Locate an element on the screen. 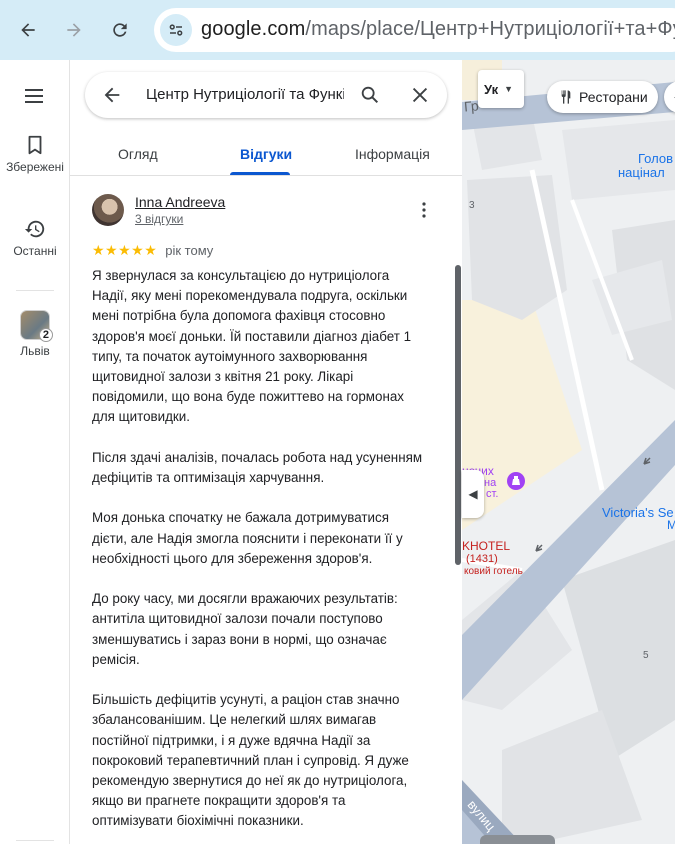 This screenshot has width=675, height=844. map-poi-label: ст. is located at coordinates (492, 494).